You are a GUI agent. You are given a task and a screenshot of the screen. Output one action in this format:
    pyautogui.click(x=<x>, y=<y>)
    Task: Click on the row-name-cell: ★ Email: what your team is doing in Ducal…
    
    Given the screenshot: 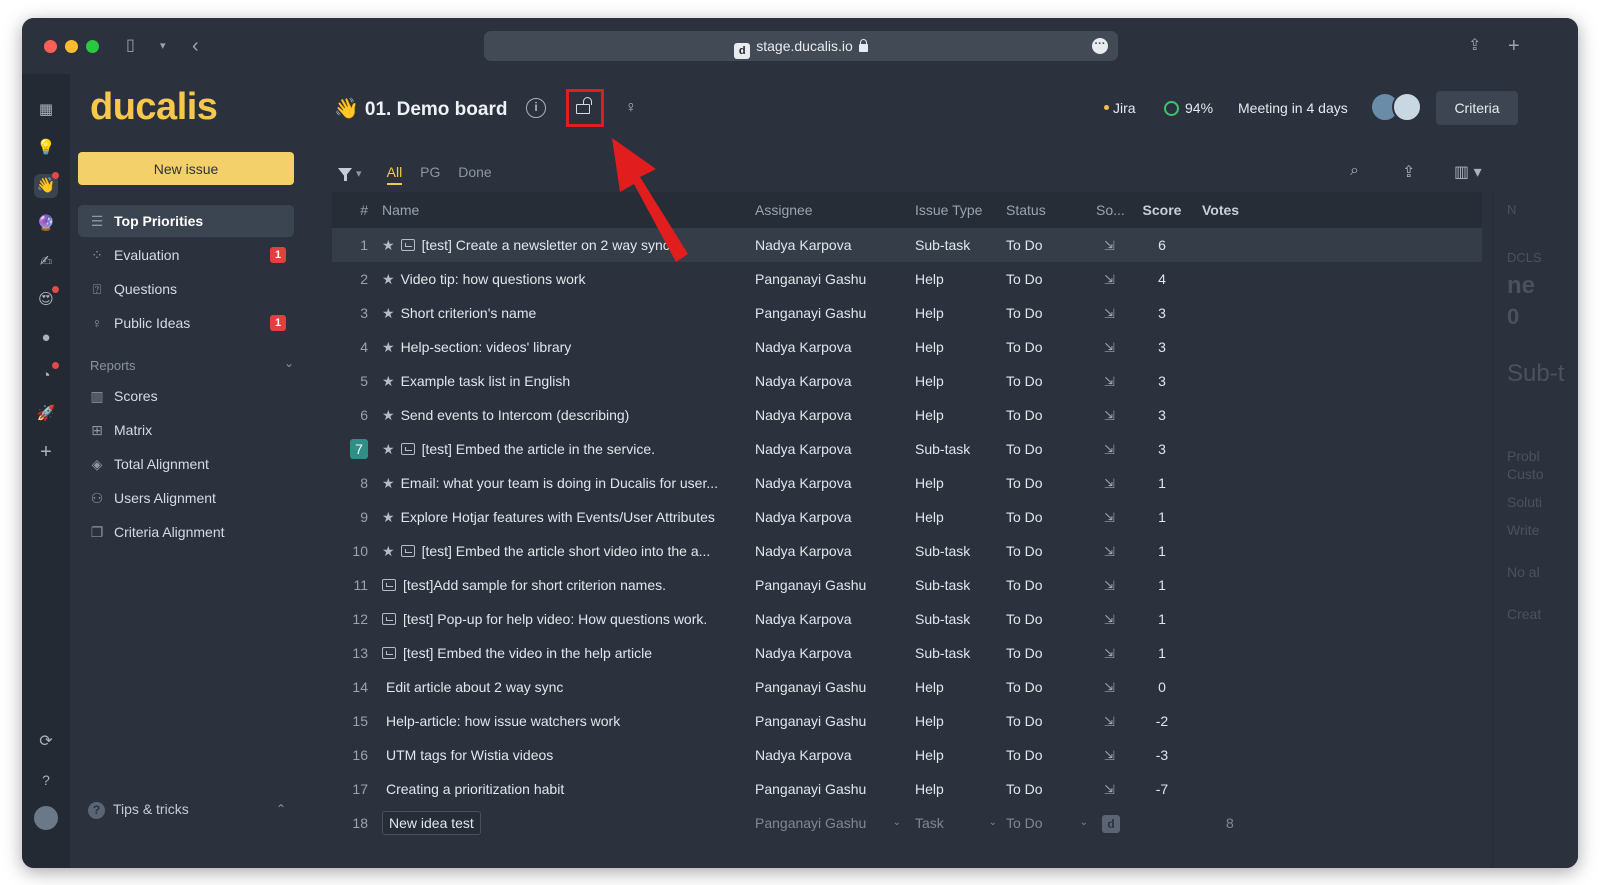 What is the action you would take?
    pyautogui.click(x=562, y=483)
    